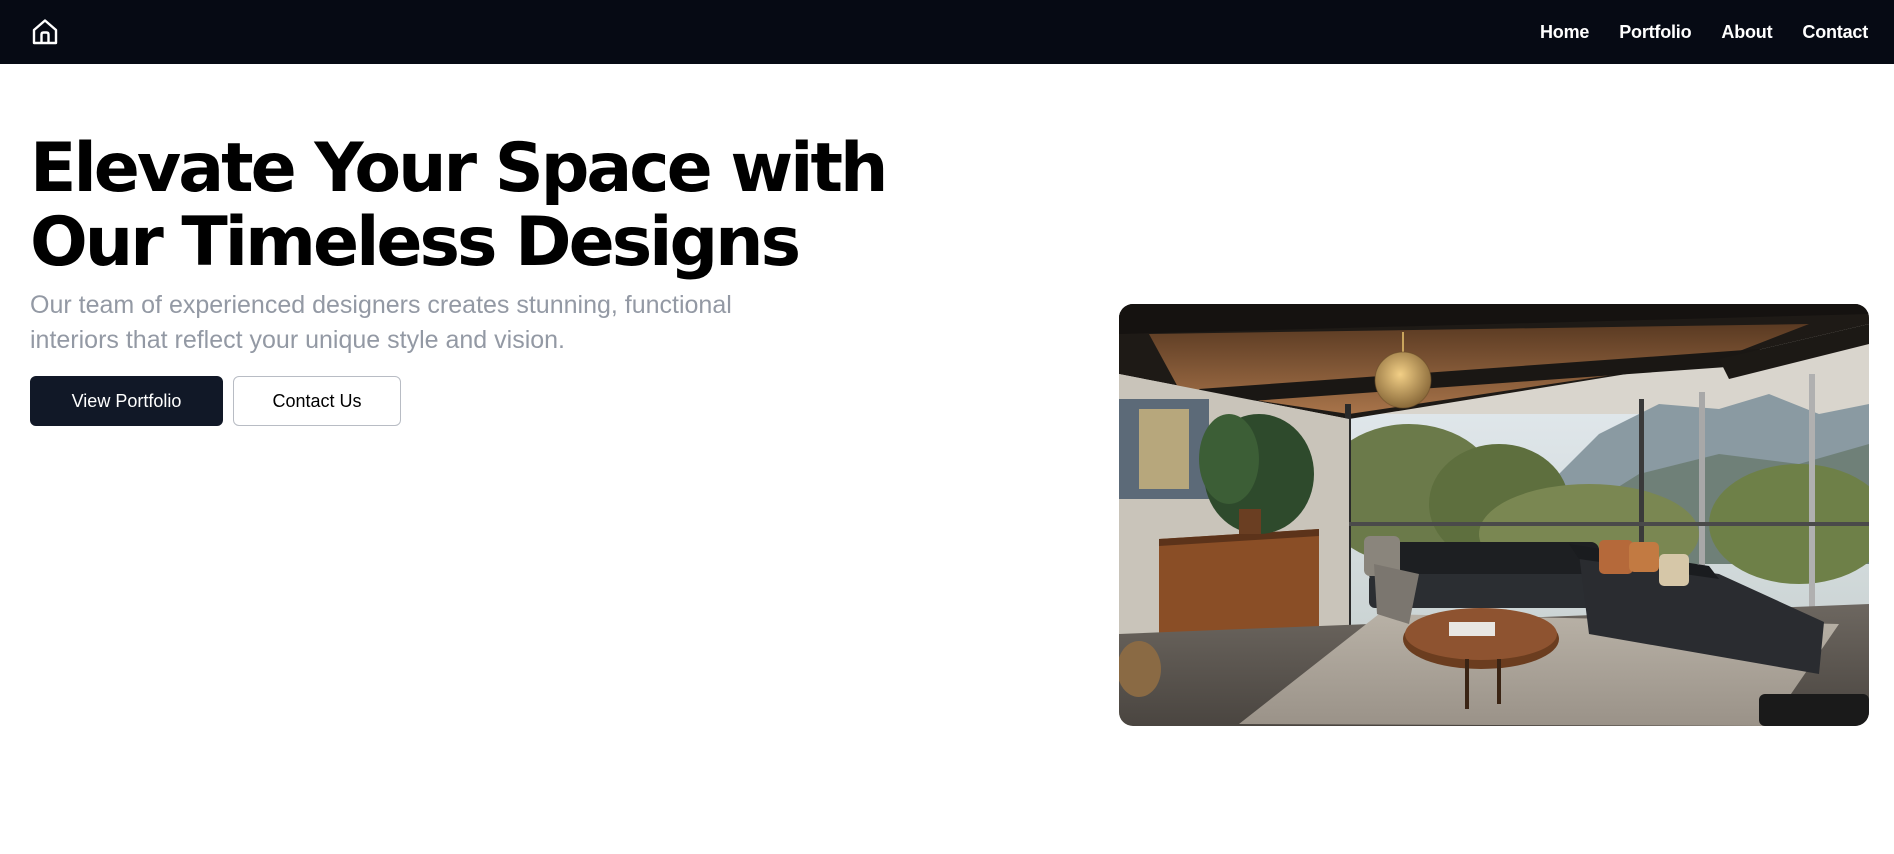 The width and height of the screenshot is (1894, 854). Describe the element at coordinates (1655, 32) in the screenshot. I see `nav-link-portfolio: Portfolio` at that location.